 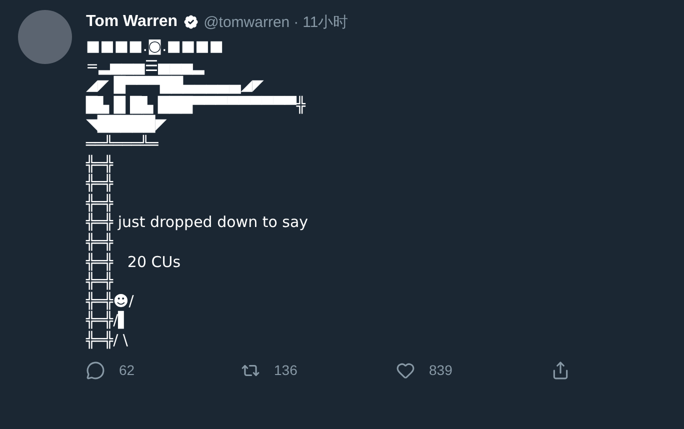 What do you see at coordinates (197, 222) in the screenshot?
I see `tweet-text-line: ╬═╬ just dropped down to say` at bounding box center [197, 222].